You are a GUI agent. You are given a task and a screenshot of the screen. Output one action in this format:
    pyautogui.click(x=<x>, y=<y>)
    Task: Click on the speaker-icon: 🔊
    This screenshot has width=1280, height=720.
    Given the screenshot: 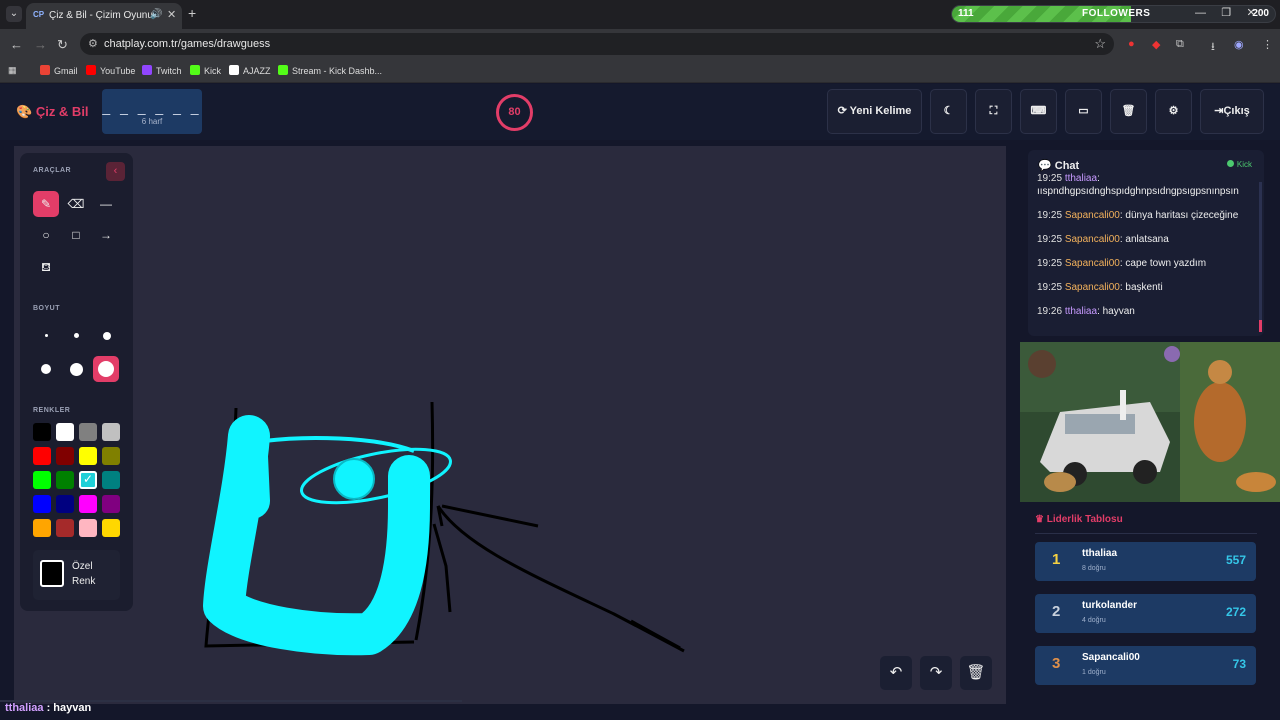 What is the action you would take?
    pyautogui.click(x=156, y=14)
    